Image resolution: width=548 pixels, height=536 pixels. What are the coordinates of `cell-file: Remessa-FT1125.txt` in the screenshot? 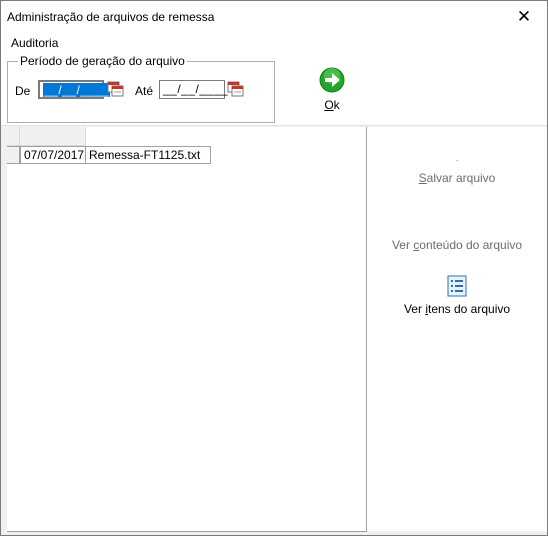 It's located at (148, 155).